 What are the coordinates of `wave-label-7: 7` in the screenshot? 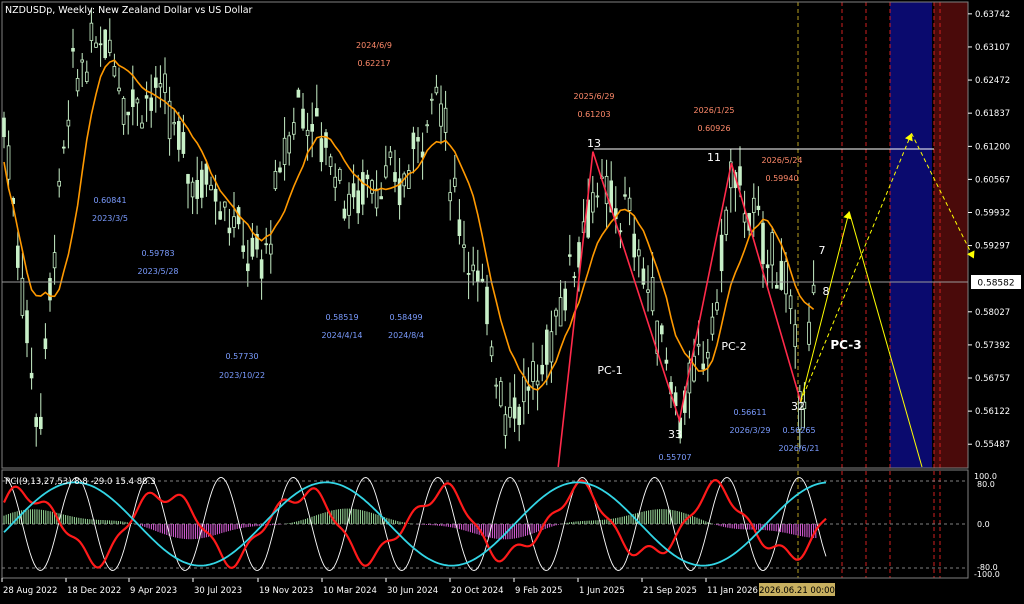 It's located at (822, 250).